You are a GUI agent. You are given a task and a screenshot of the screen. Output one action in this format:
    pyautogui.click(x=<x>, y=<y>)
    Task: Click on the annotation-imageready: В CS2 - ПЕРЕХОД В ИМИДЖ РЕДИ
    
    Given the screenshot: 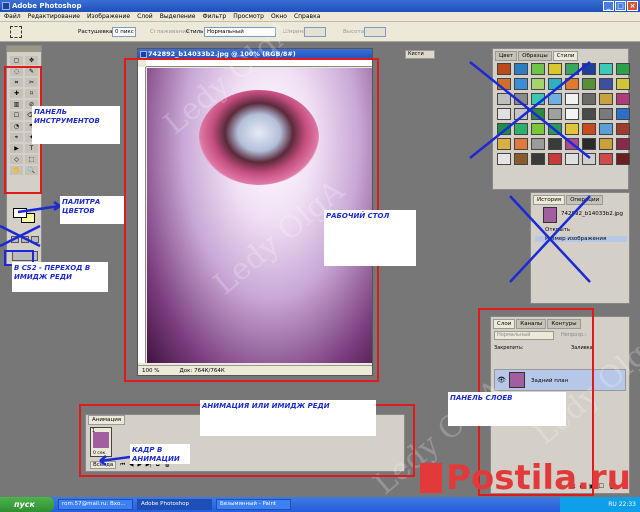 What is the action you would take?
    pyautogui.click(x=60, y=277)
    